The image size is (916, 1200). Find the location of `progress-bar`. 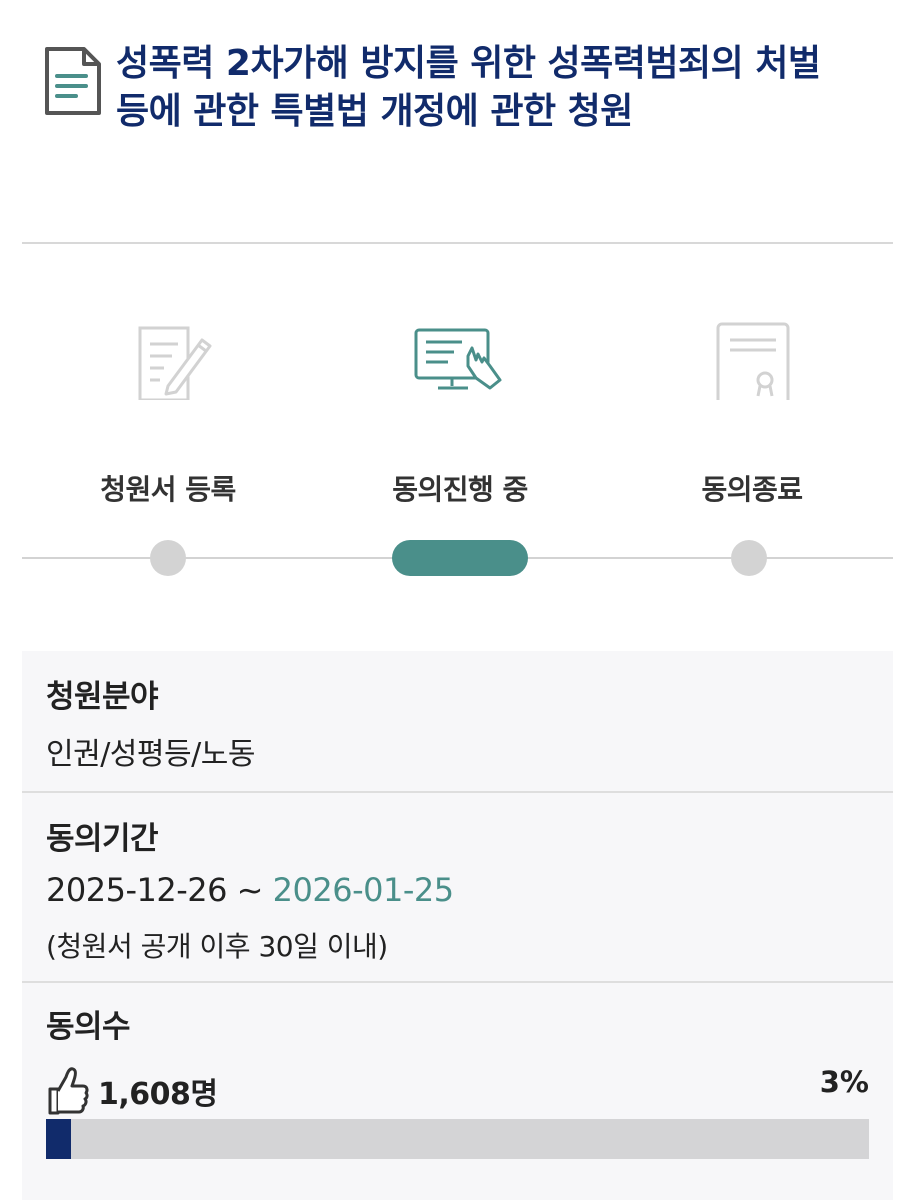

progress-bar is located at coordinates (457, 1139).